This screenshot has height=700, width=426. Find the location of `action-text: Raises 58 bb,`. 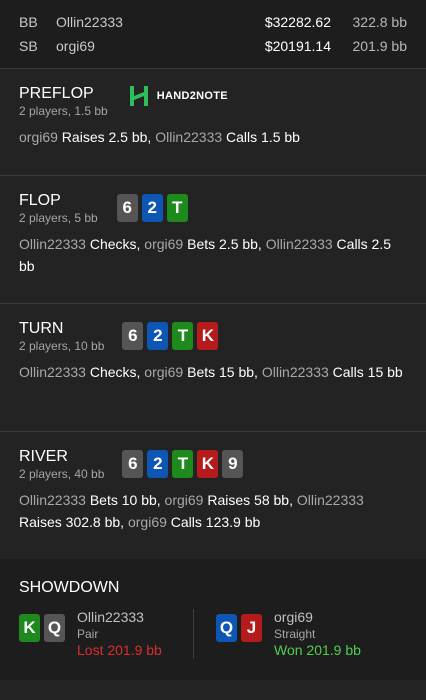

action-text: Raises 58 bb, is located at coordinates (250, 500).